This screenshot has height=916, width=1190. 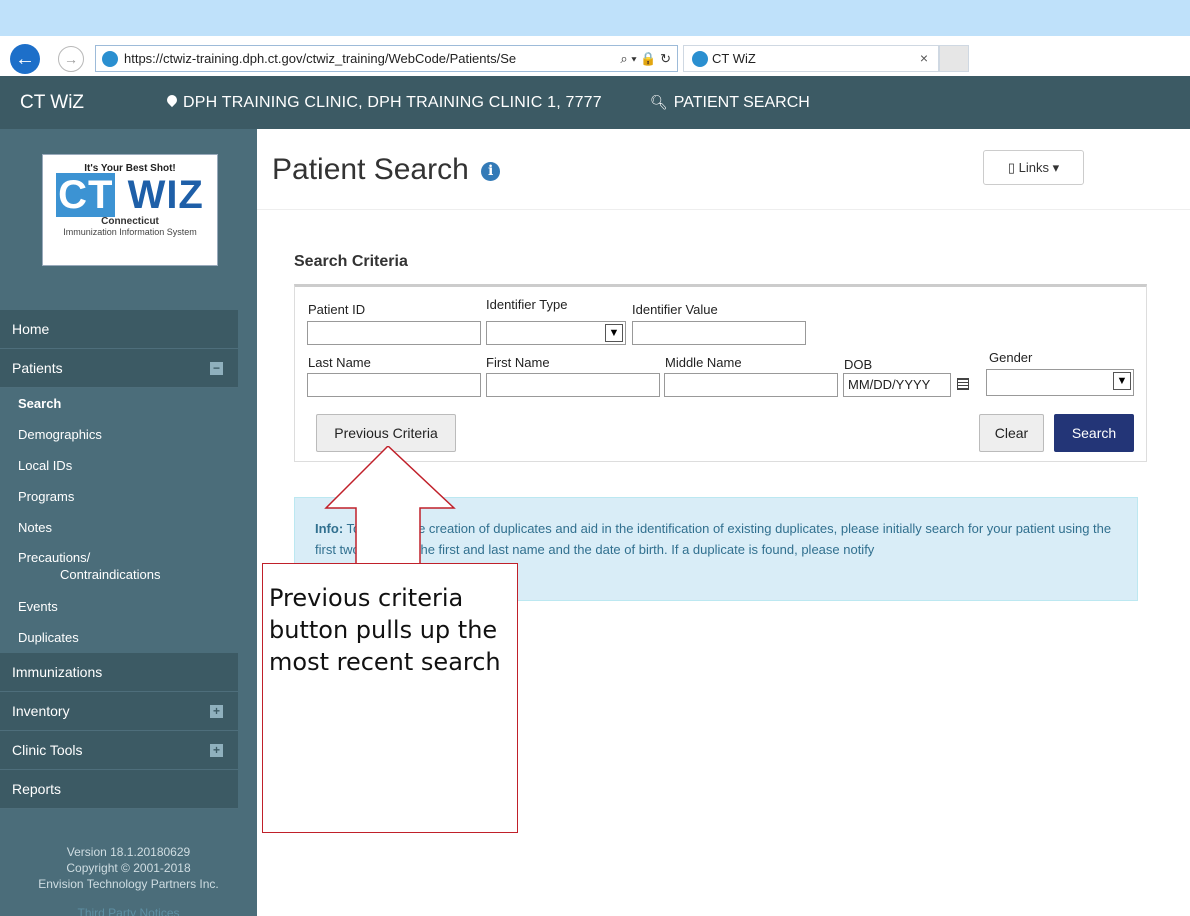 What do you see at coordinates (119, 527) in the screenshot?
I see `sidebar-item-notes: Notes` at bounding box center [119, 527].